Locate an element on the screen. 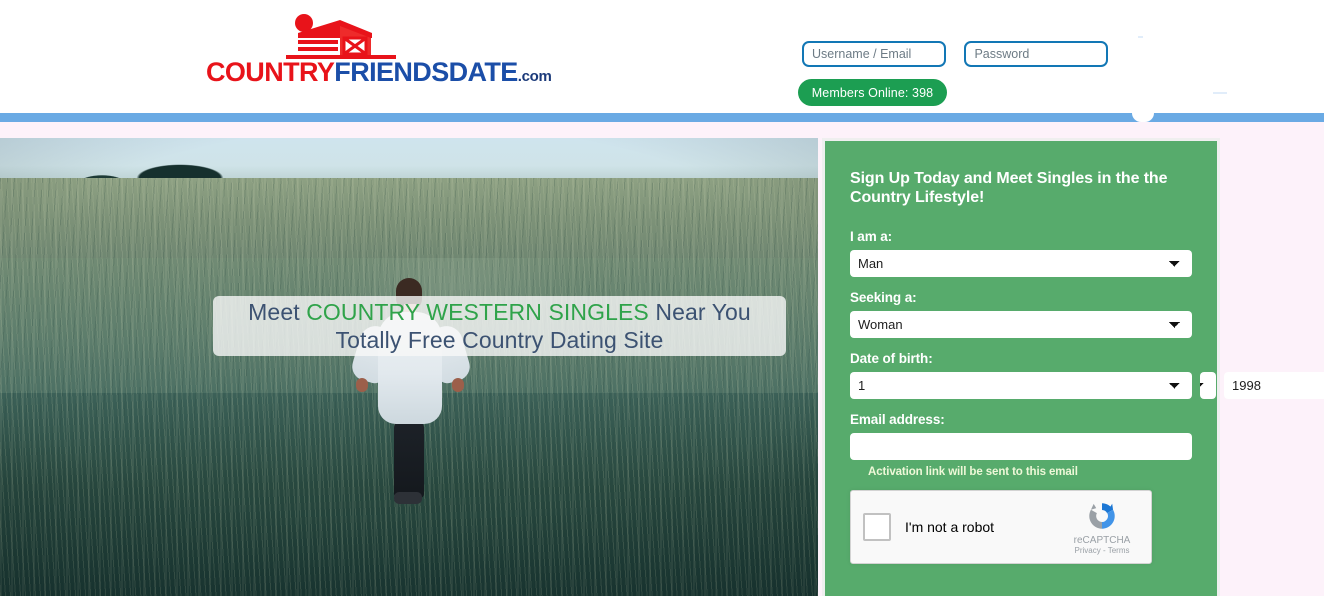  recaptcha-branding: reCAPTCHA Privacy - Terms is located at coordinates (1102, 527).